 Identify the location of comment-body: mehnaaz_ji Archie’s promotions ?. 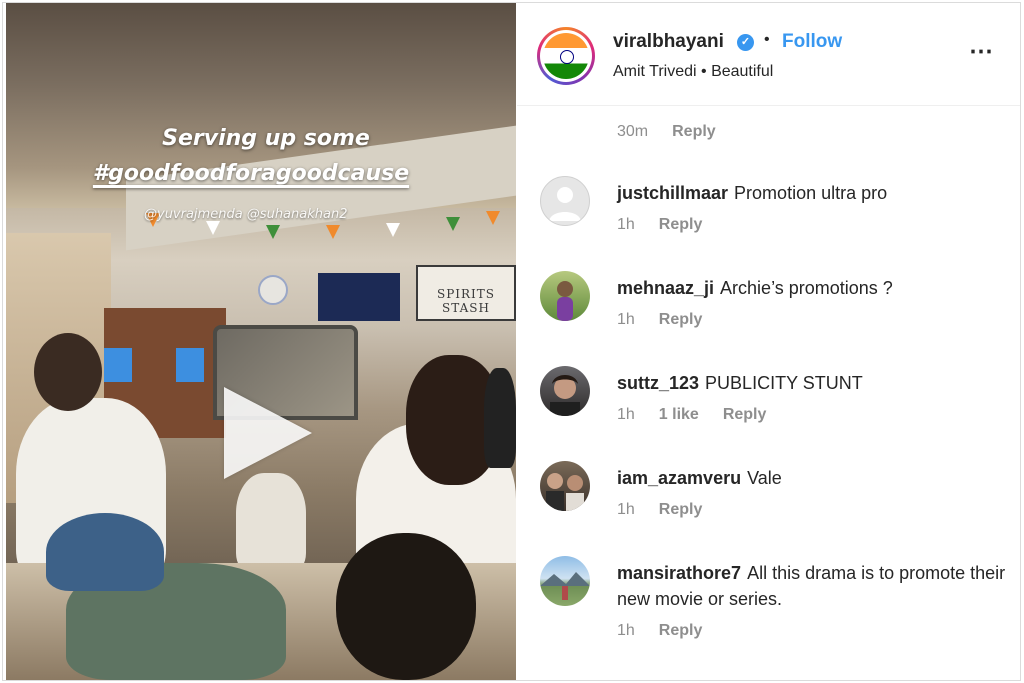
(812, 288).